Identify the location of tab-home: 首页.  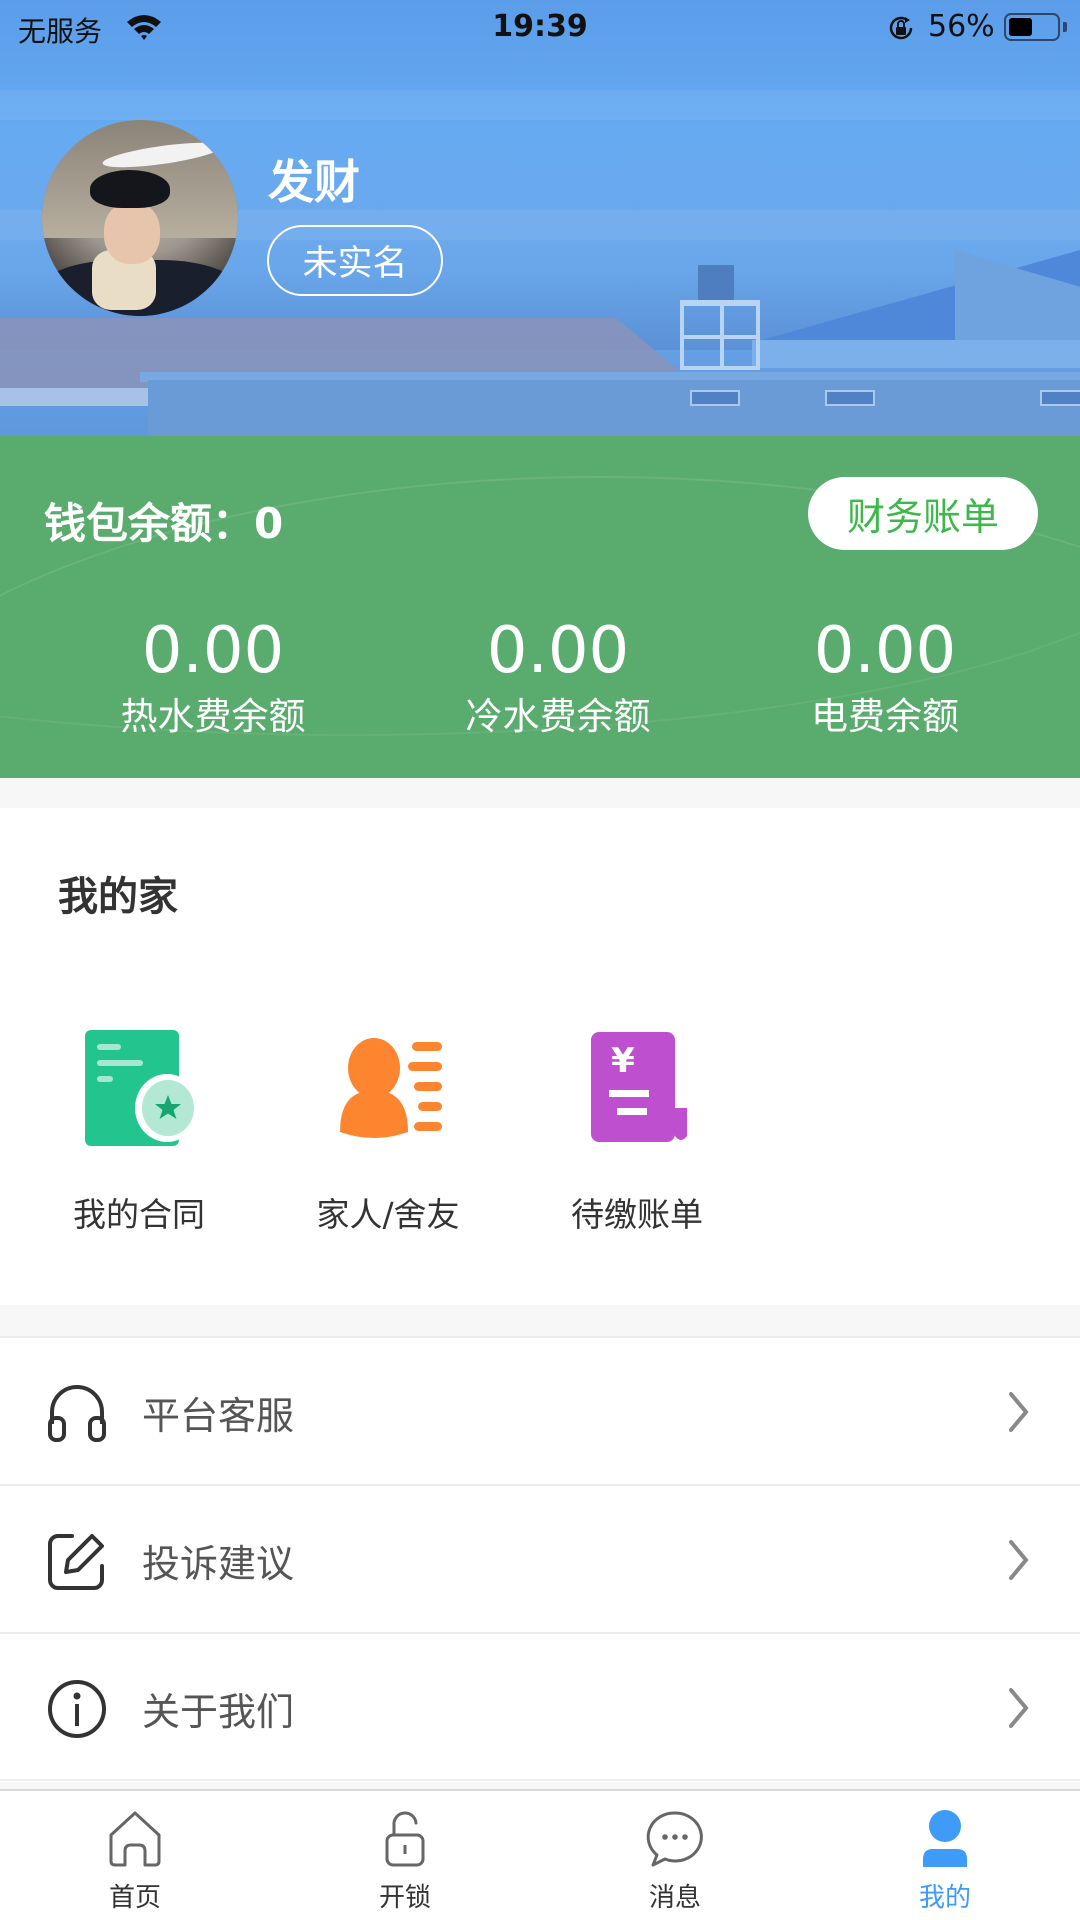
(135, 1855).